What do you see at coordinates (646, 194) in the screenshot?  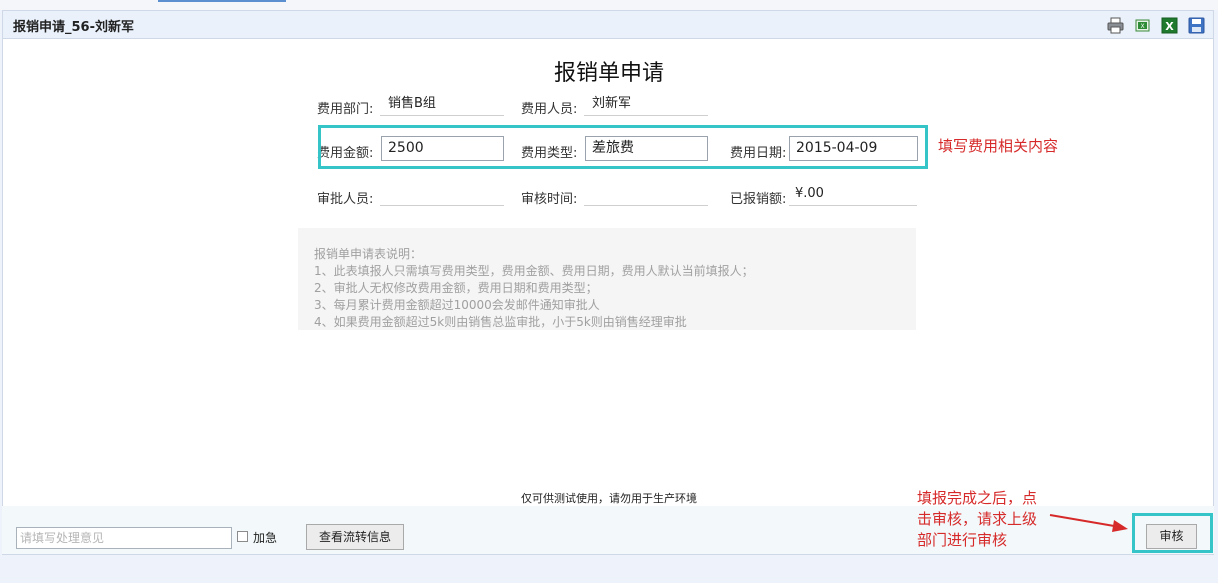 I see `review-time-field` at bounding box center [646, 194].